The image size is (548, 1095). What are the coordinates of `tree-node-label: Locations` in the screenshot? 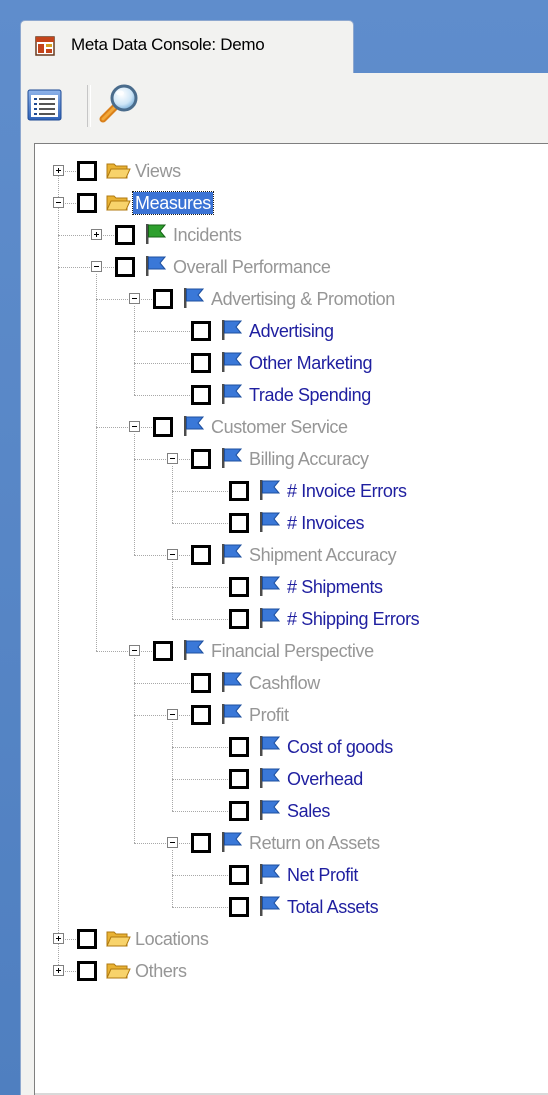 It's located at (172, 939).